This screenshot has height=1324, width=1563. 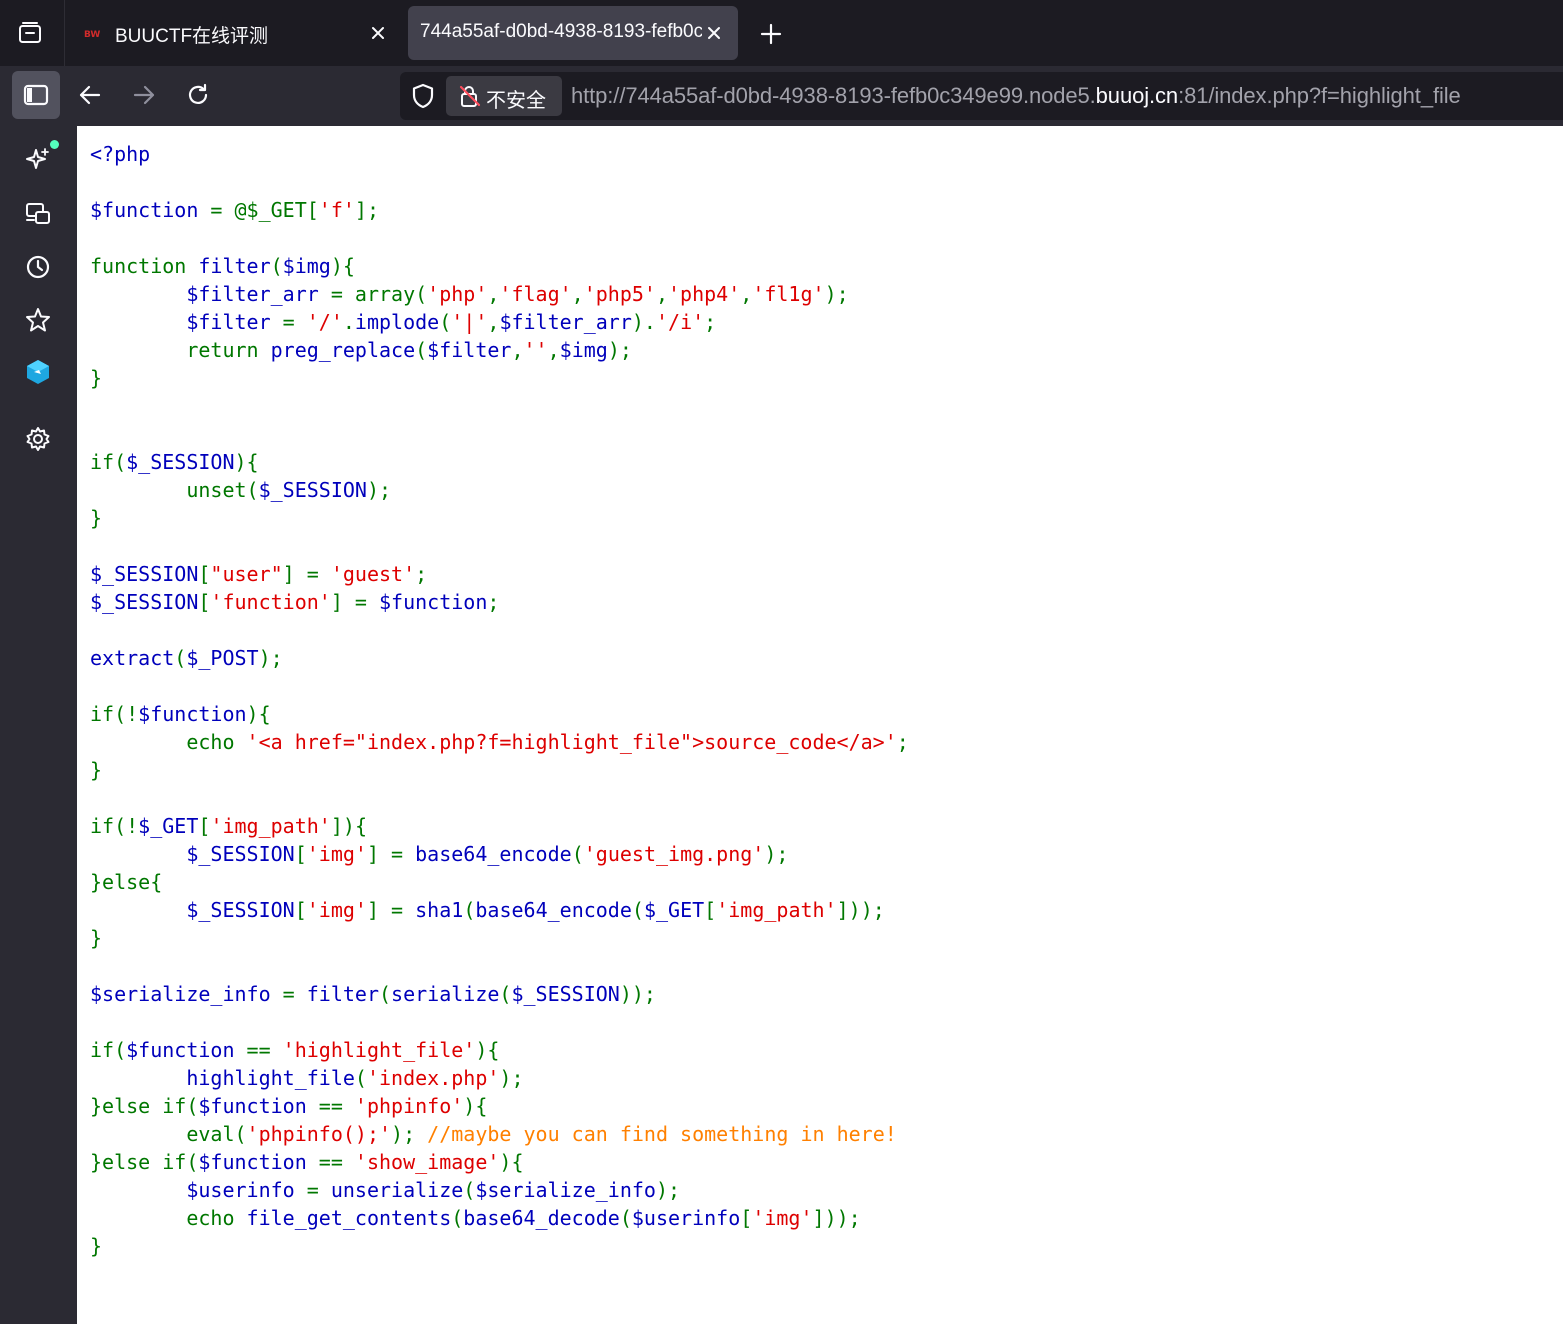 I want to click on code-token: 'highlight_file', so click(x=379, y=1050).